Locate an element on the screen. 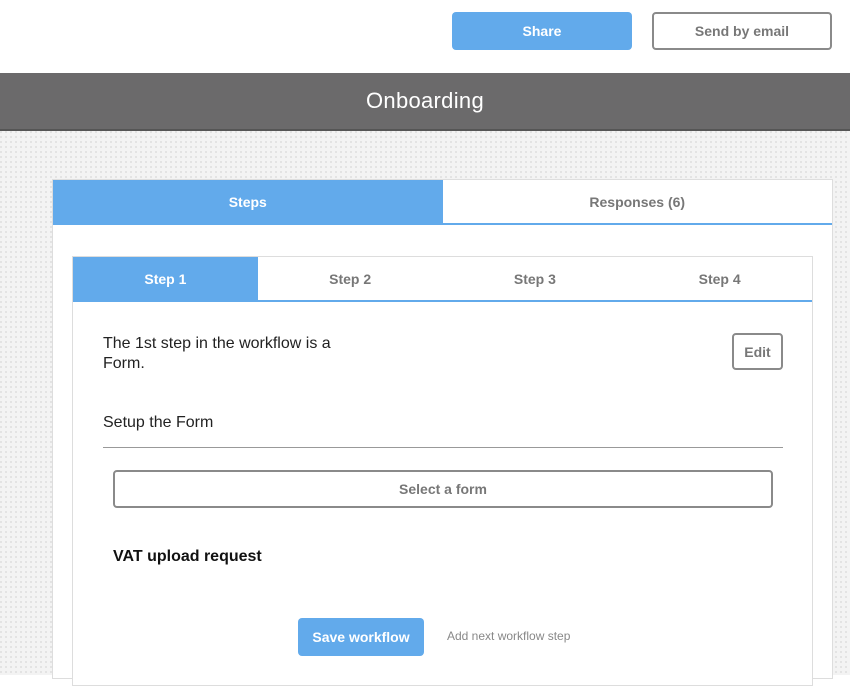 The image size is (850, 686). step-tabs: Step 1 Step 2 Step 3 Step 4 is located at coordinates (442, 279).